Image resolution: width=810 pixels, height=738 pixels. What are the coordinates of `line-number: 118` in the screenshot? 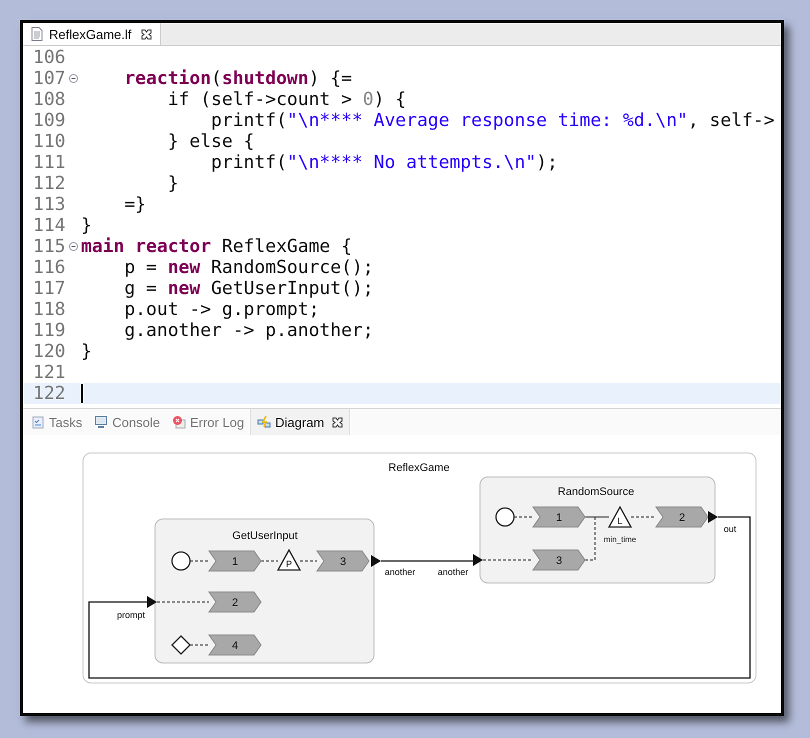 It's located at (49, 309).